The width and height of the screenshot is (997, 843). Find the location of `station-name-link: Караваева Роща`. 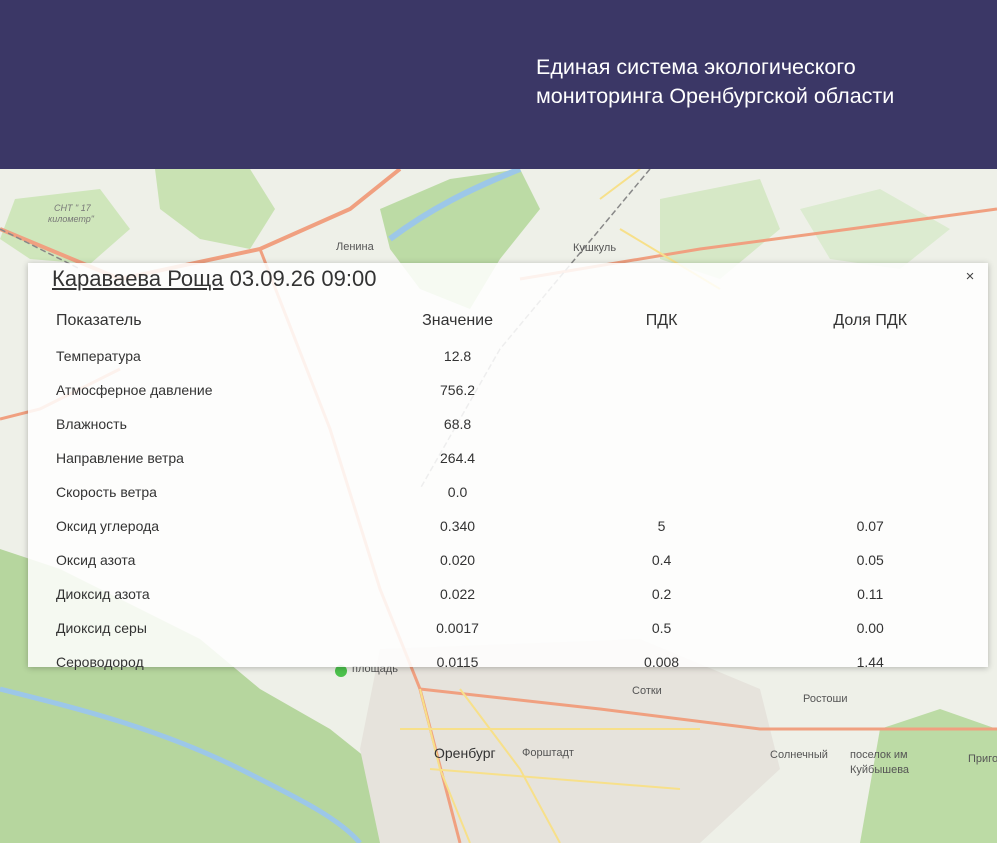

station-name-link: Караваева Роща is located at coordinates (138, 278).